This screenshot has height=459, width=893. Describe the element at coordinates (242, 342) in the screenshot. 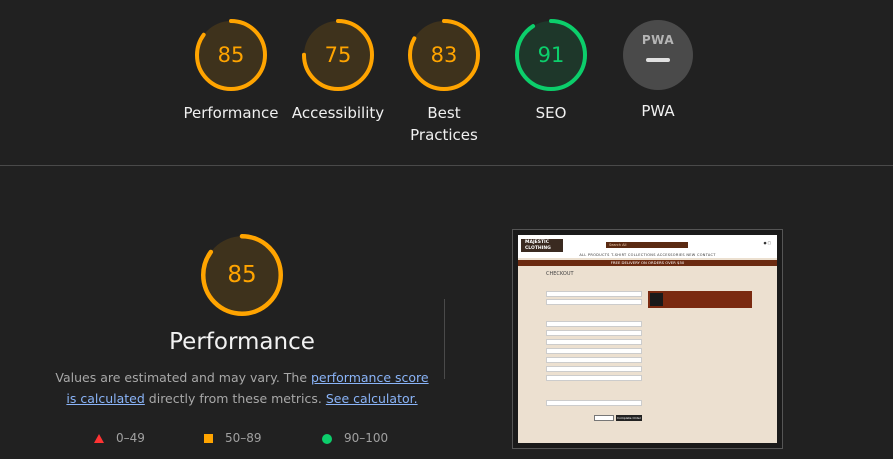

I see `performance-title: Performance` at that location.